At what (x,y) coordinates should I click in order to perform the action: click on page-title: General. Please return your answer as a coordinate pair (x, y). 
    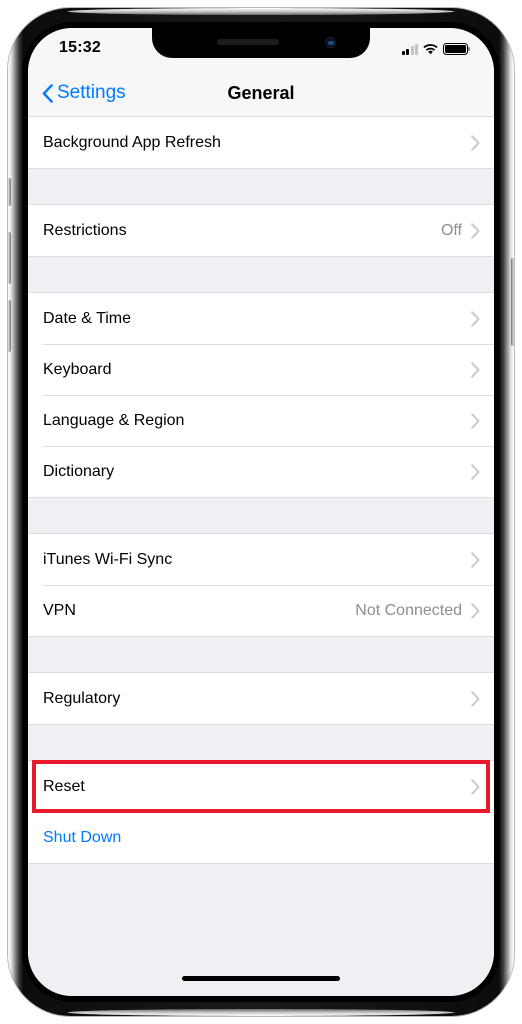
    Looking at the image, I should click on (261, 93).